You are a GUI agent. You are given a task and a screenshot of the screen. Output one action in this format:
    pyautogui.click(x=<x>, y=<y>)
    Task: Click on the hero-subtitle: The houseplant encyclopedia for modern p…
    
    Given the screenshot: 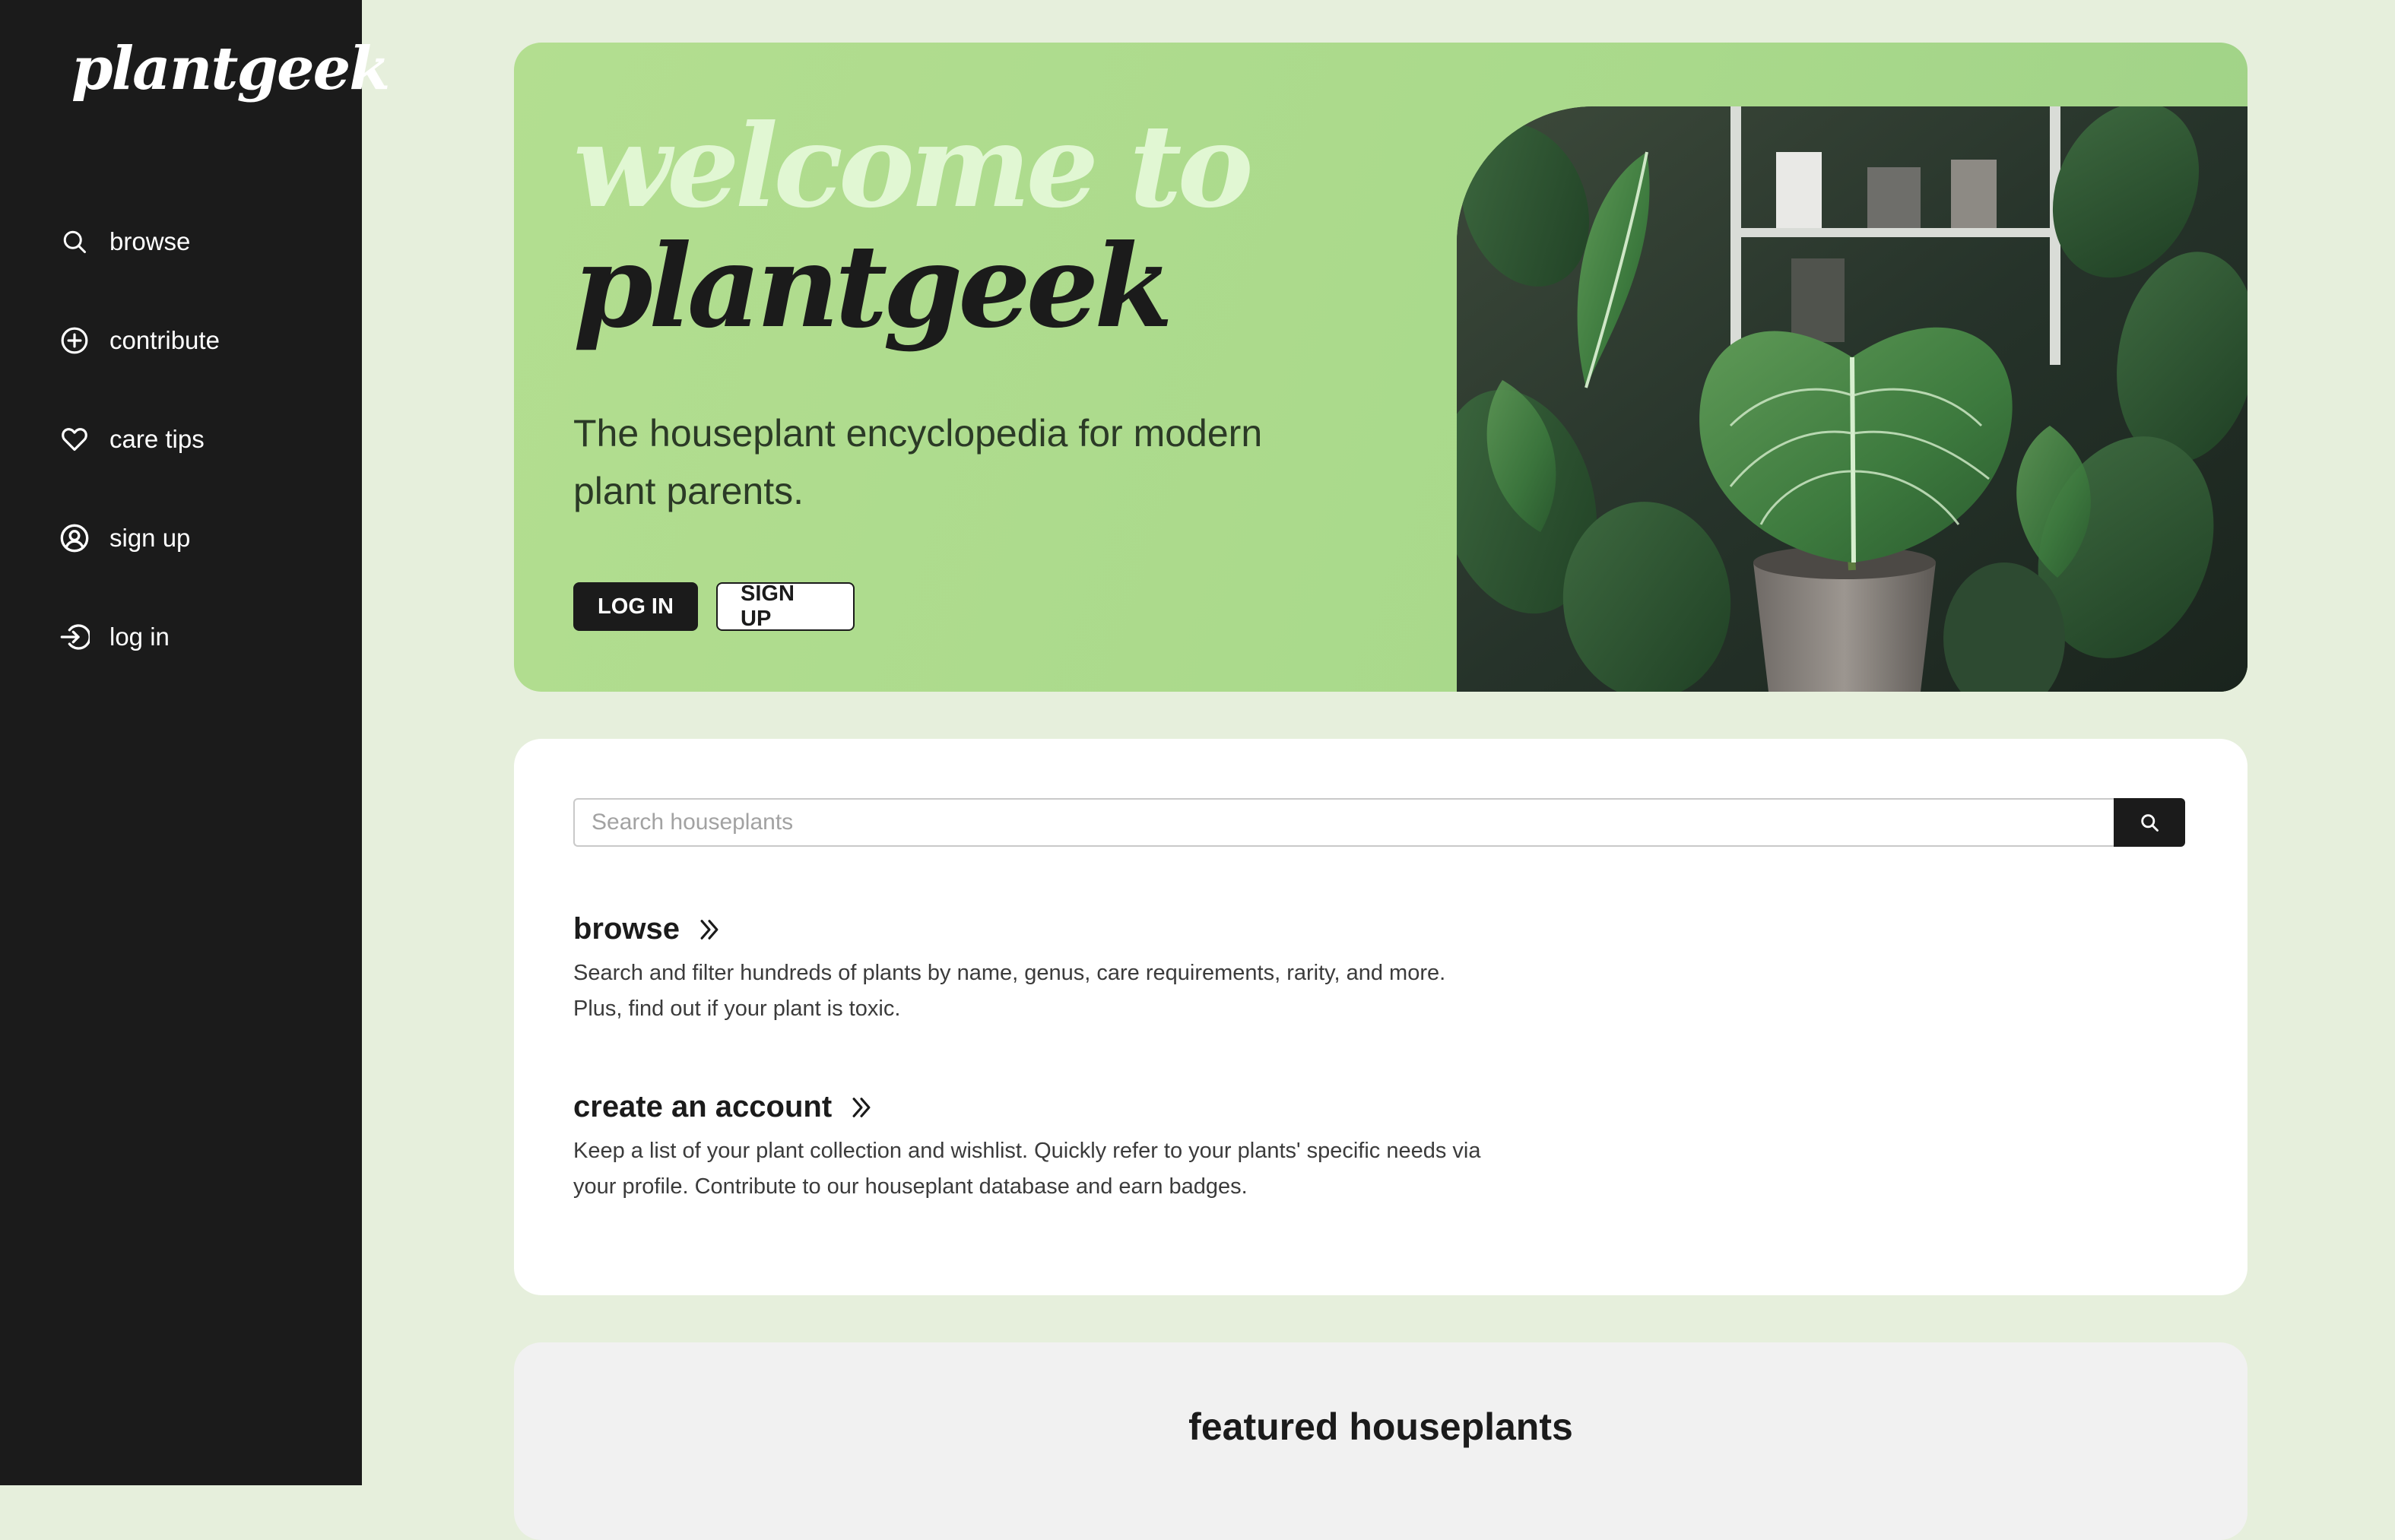 What is the action you would take?
    pyautogui.click(x=918, y=462)
    